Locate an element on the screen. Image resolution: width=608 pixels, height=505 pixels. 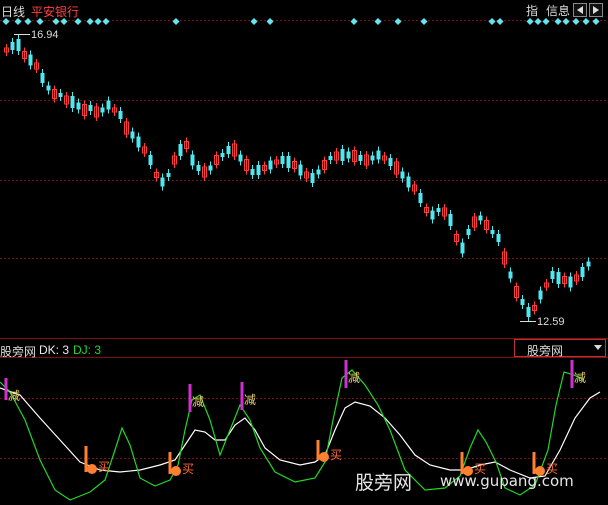
dj-value: DJ: 3 is located at coordinates (87, 350).